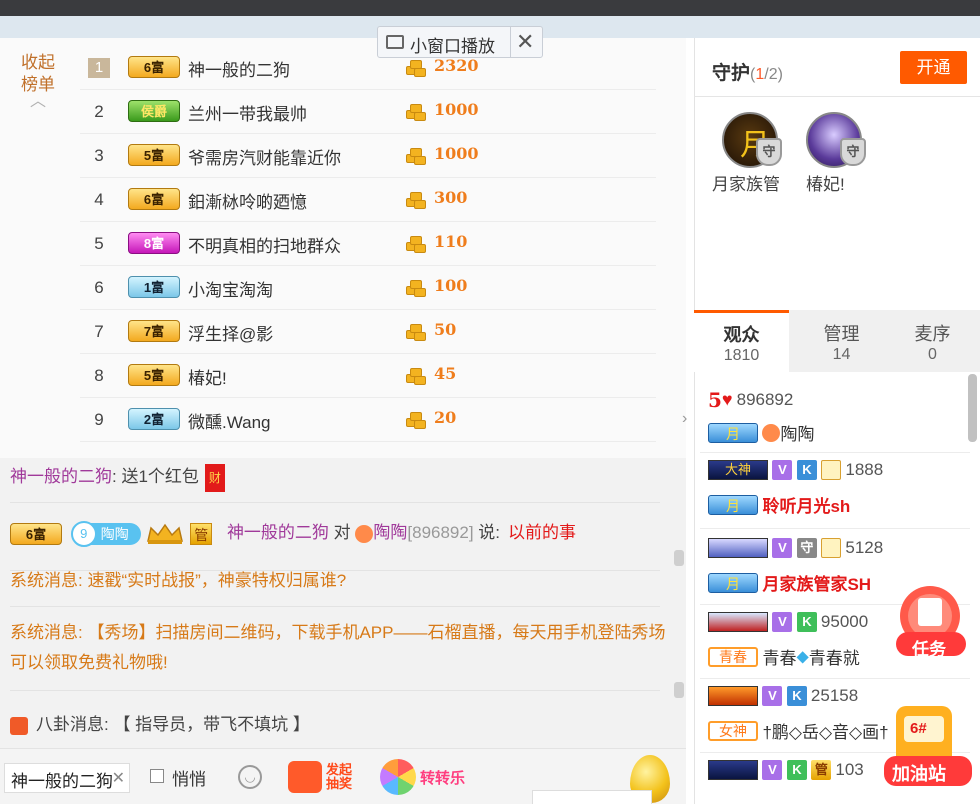  I want to click on audience-tabs: 观众 1810 管理 14 麦序 0, so click(837, 341).